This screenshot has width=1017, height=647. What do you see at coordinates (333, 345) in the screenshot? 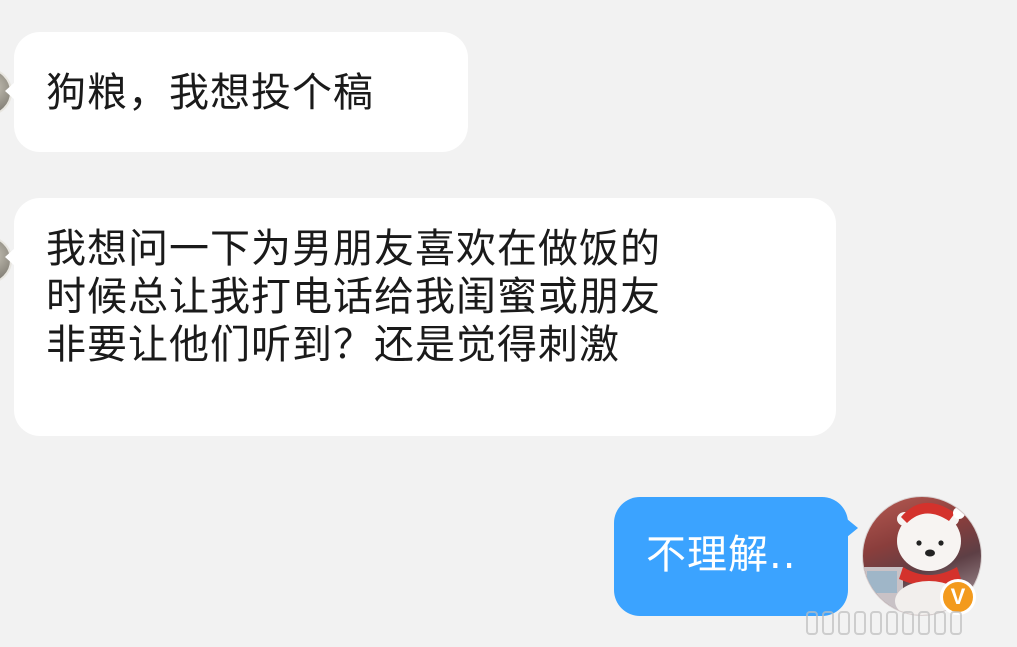
I see `message-text-line: 非要让他们听到？还是觉得刺激` at bounding box center [333, 345].